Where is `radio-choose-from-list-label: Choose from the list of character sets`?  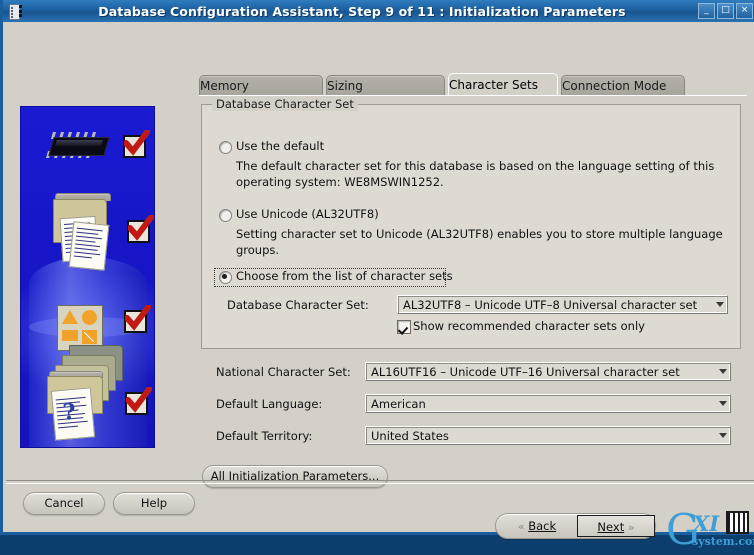 radio-choose-from-list-label: Choose from the list of character sets is located at coordinates (344, 276).